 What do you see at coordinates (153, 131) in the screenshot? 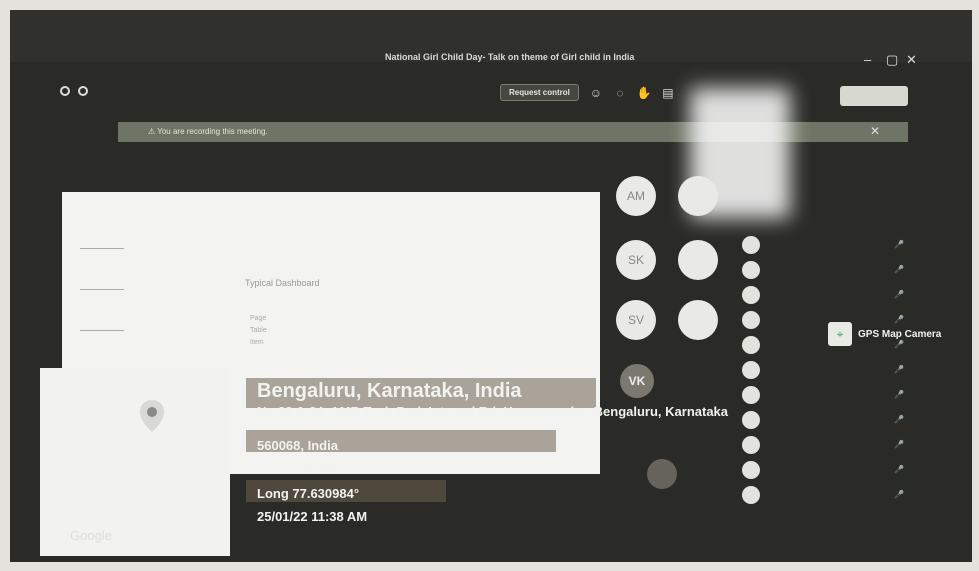
I see `warning-icon: ⚠` at bounding box center [153, 131].